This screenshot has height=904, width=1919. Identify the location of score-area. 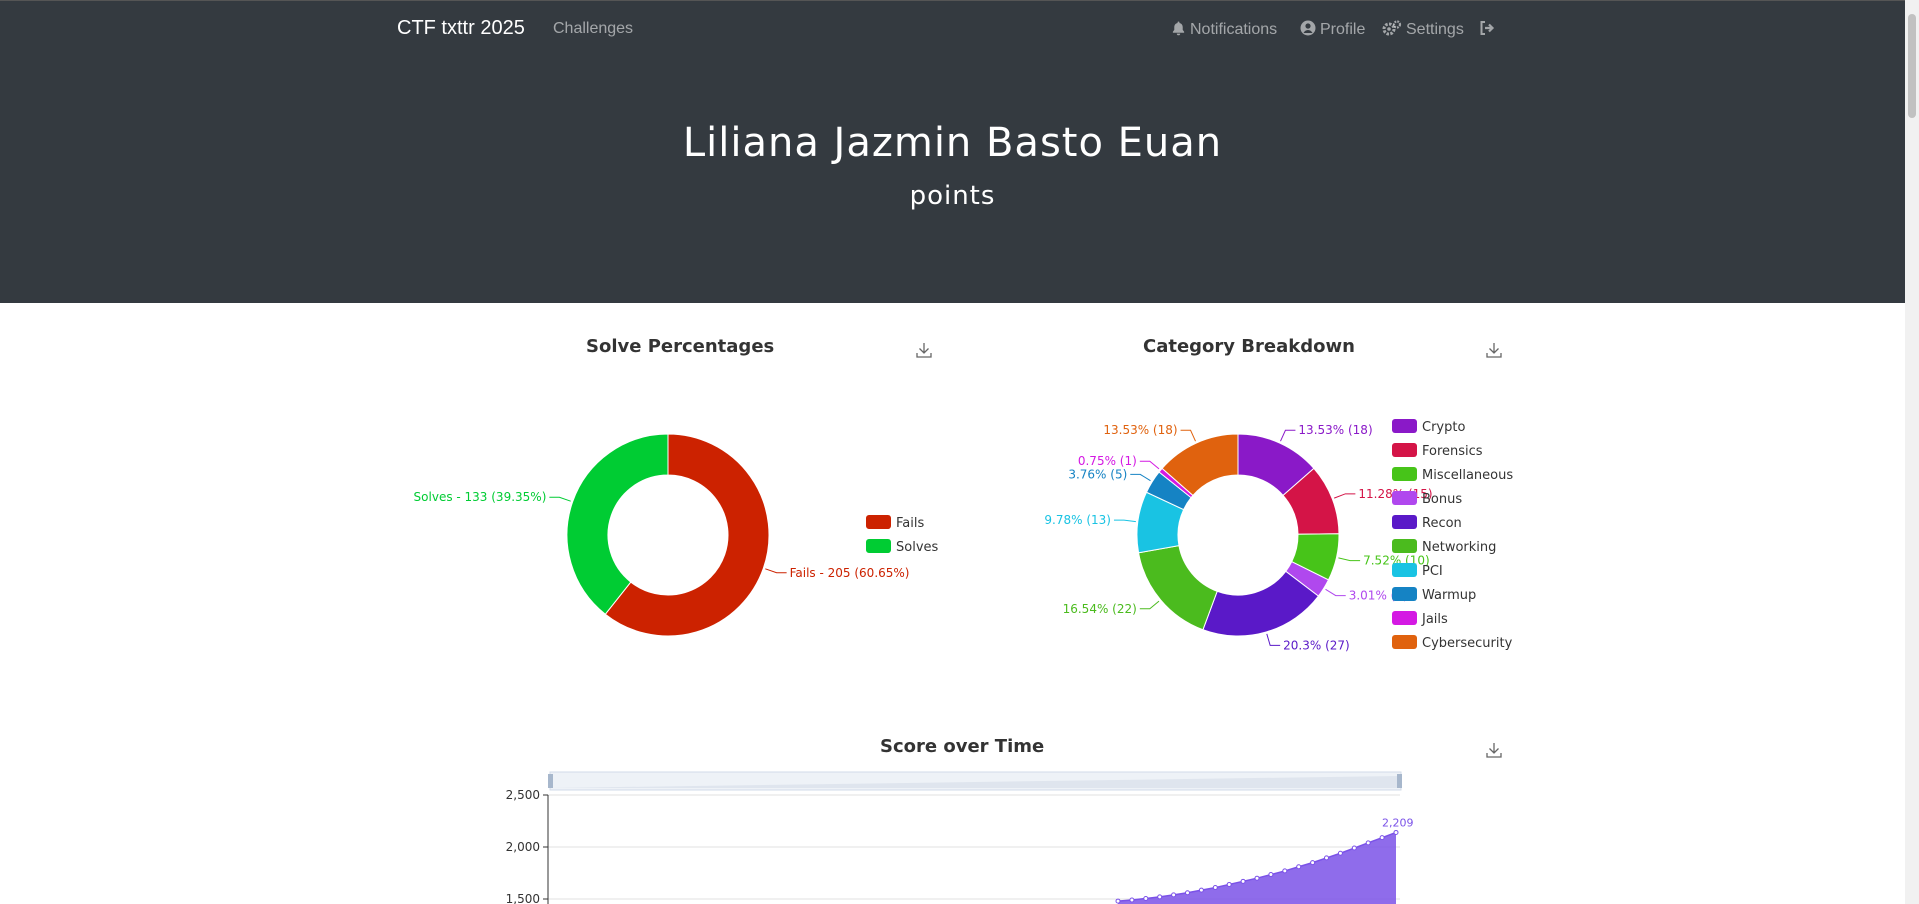
(1257, 868).